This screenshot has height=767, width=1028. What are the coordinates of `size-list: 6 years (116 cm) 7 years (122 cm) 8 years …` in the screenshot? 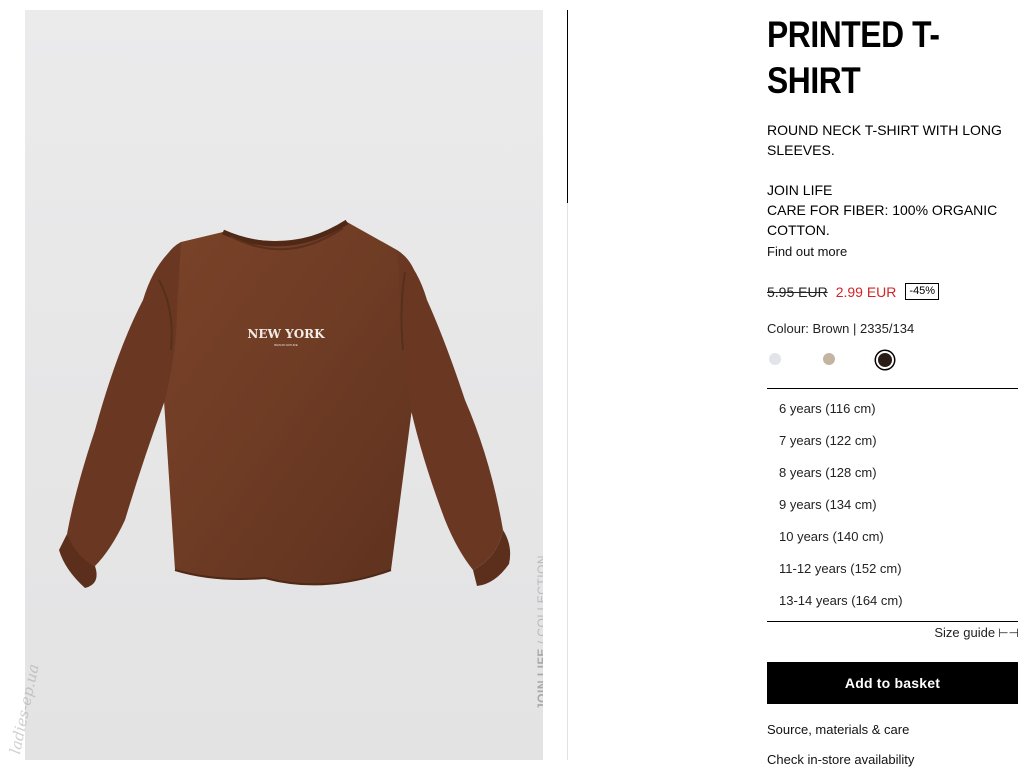 It's located at (892, 505).